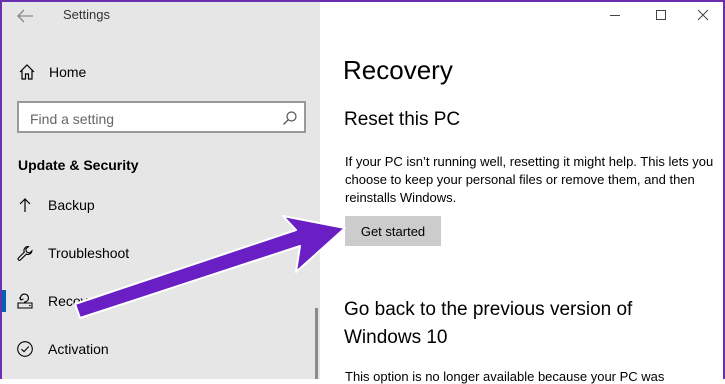  Describe the element at coordinates (25, 253) in the screenshot. I see `wrench-icon` at that location.